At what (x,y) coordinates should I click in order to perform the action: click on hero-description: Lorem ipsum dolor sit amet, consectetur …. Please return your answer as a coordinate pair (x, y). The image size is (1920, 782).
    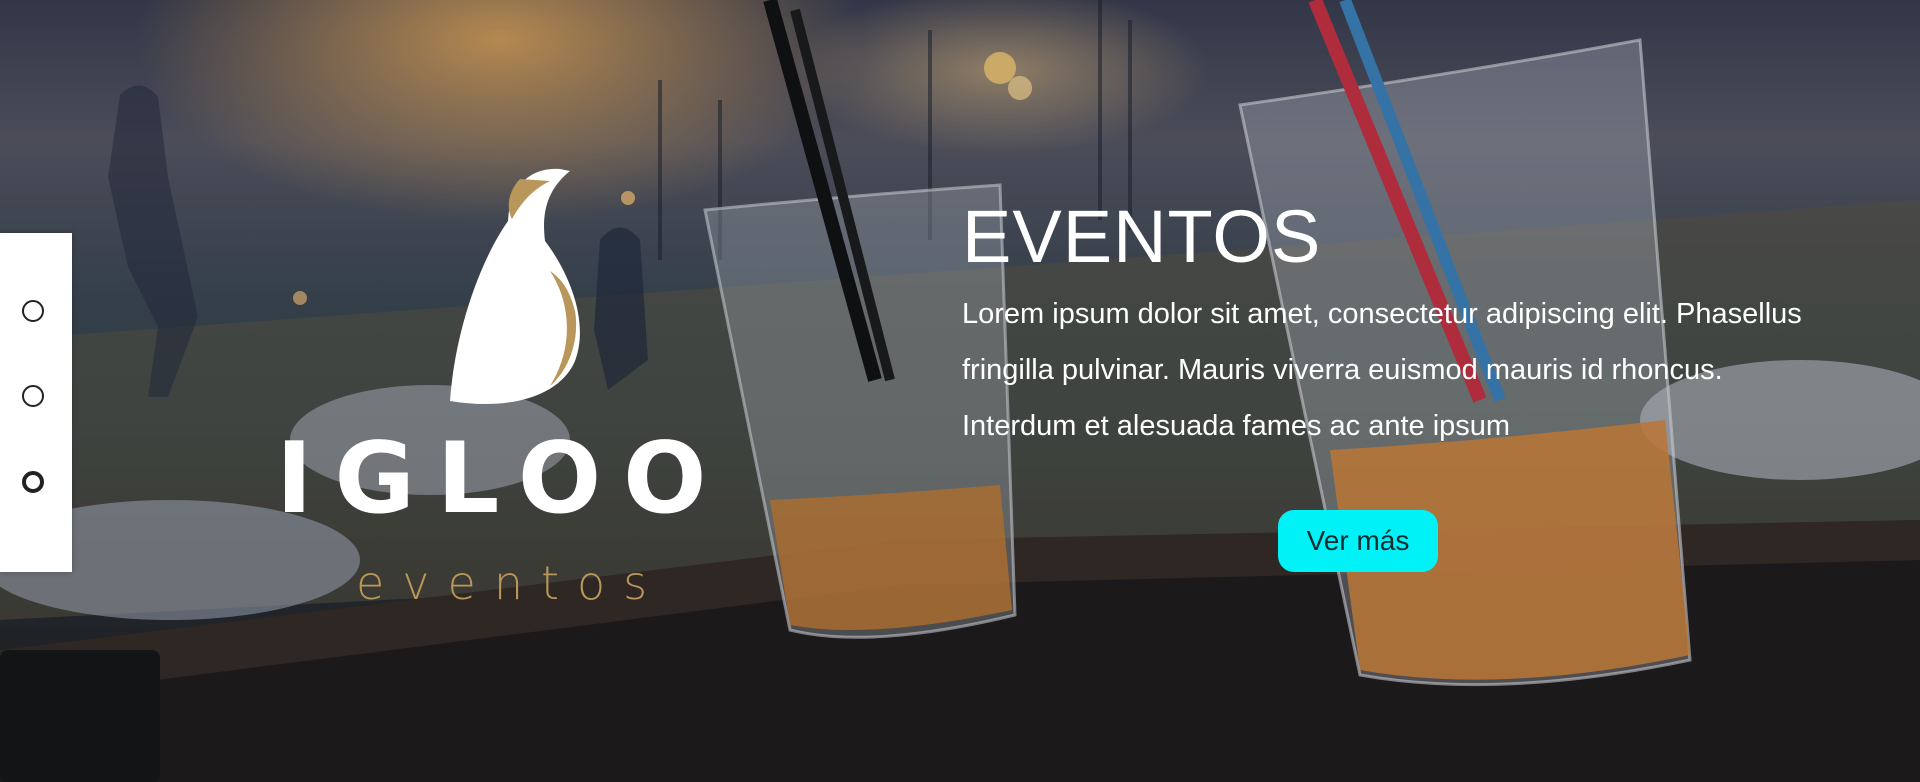
    Looking at the image, I should click on (1382, 370).